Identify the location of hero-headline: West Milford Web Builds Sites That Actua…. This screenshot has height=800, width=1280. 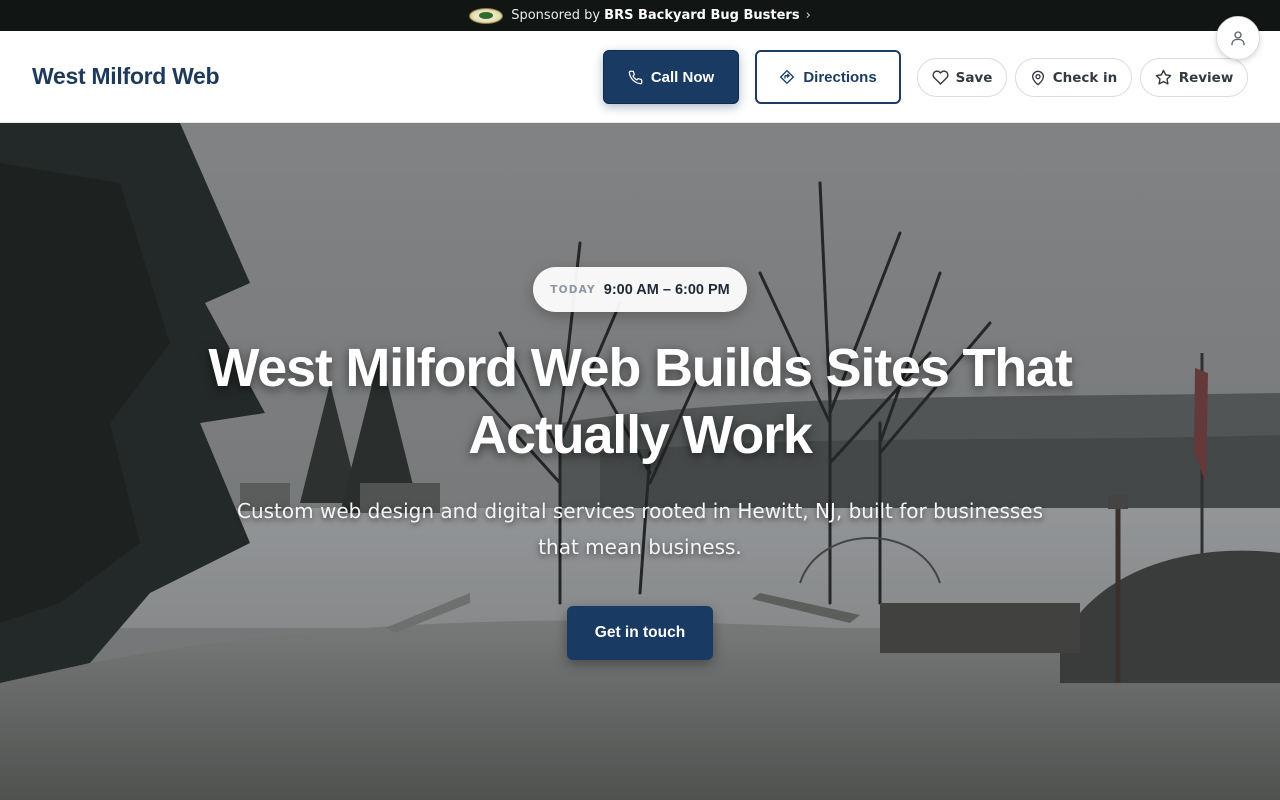
(640, 402).